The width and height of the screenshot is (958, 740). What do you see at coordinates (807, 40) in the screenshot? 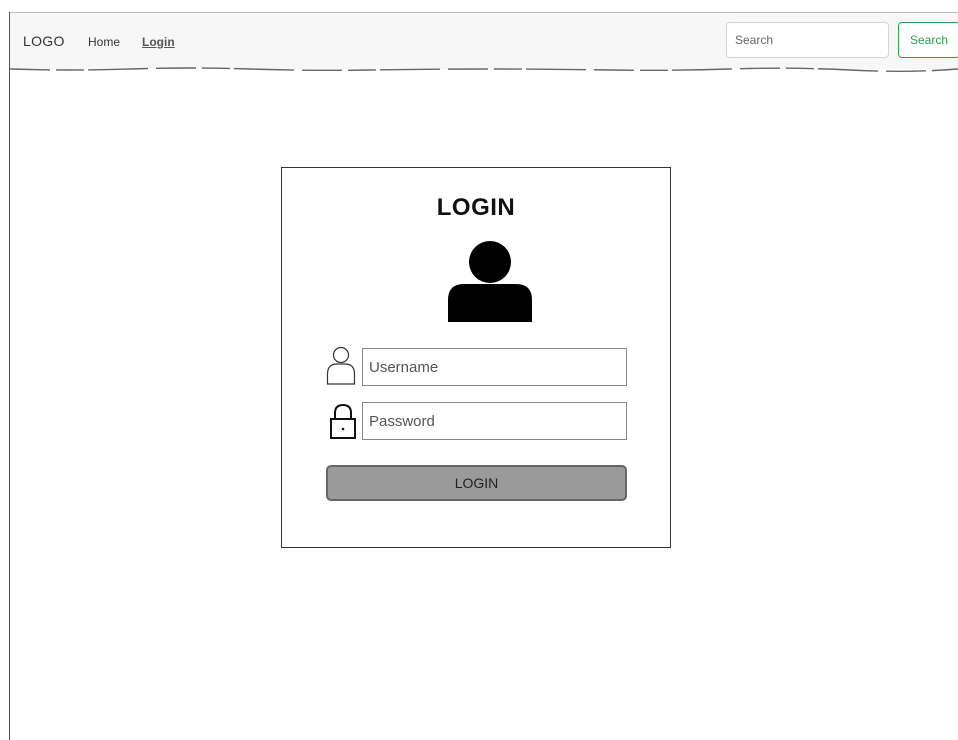
I see `search-input` at bounding box center [807, 40].